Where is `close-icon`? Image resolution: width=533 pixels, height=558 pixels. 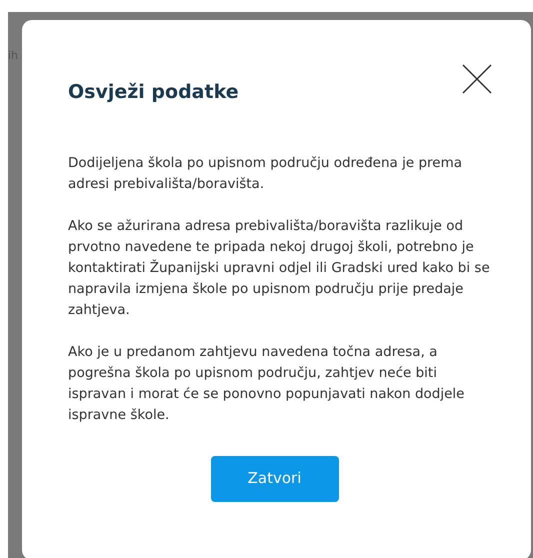
close-icon is located at coordinates (477, 79).